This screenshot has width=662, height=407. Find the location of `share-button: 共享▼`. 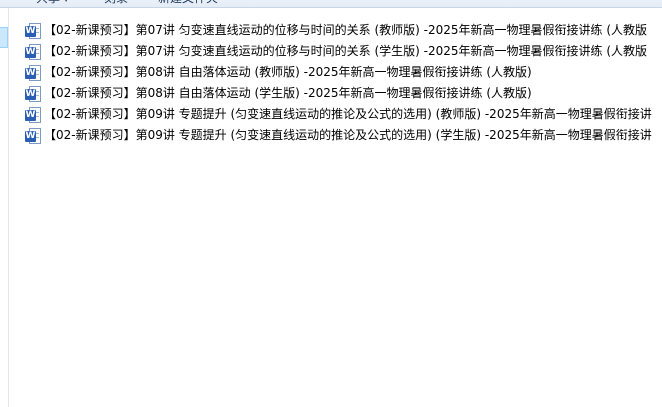

share-button: 共享▼ is located at coordinates (52, 4).